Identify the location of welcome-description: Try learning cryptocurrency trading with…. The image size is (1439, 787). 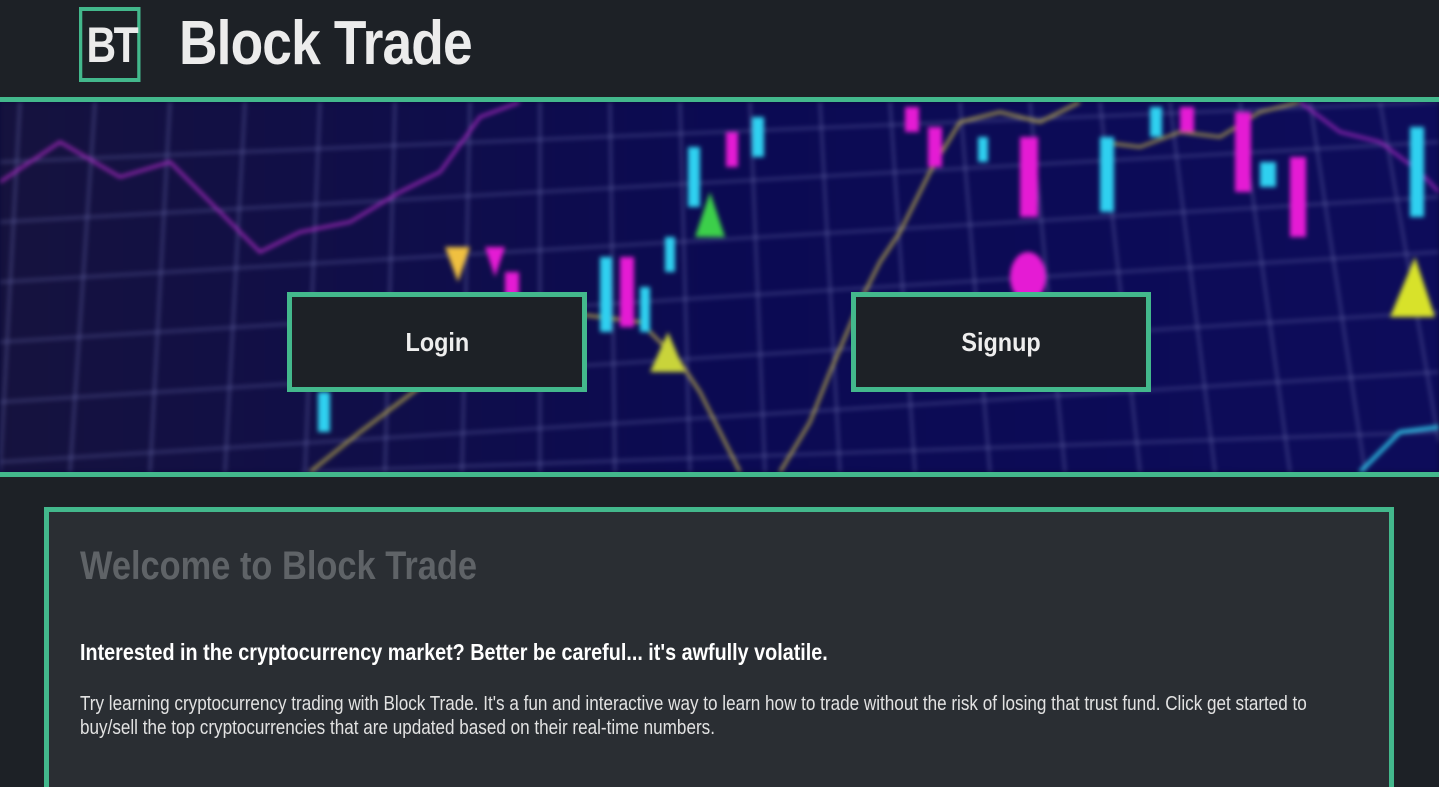
(693, 716).